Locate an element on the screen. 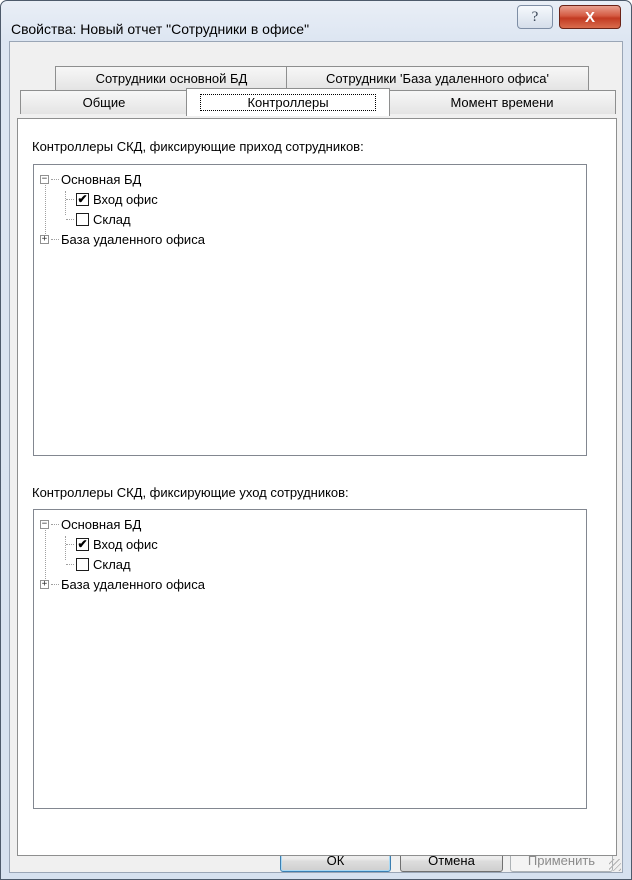 The width and height of the screenshot is (632, 880). close-button: X is located at coordinates (590, 17).